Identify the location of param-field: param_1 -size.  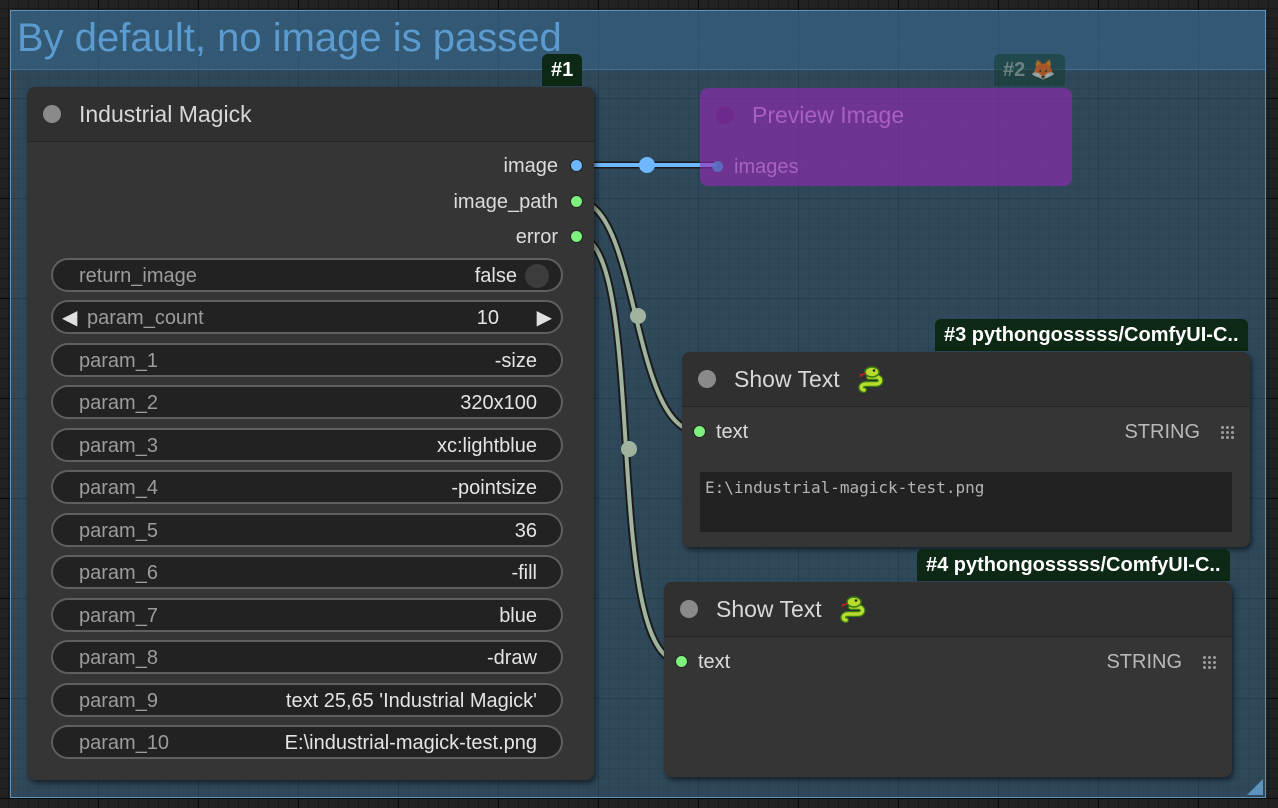
(307, 360).